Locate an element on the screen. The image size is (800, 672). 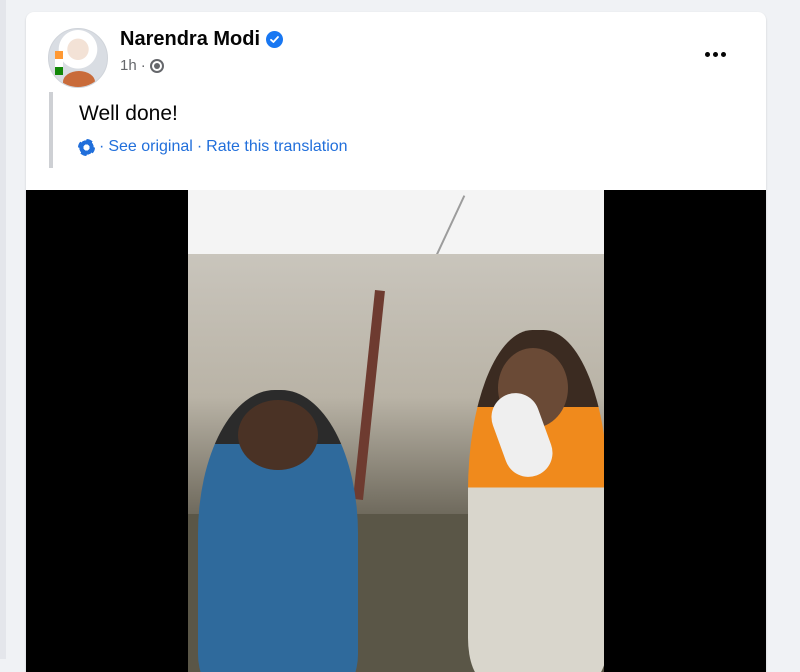
globe-icon is located at coordinates (156, 65).